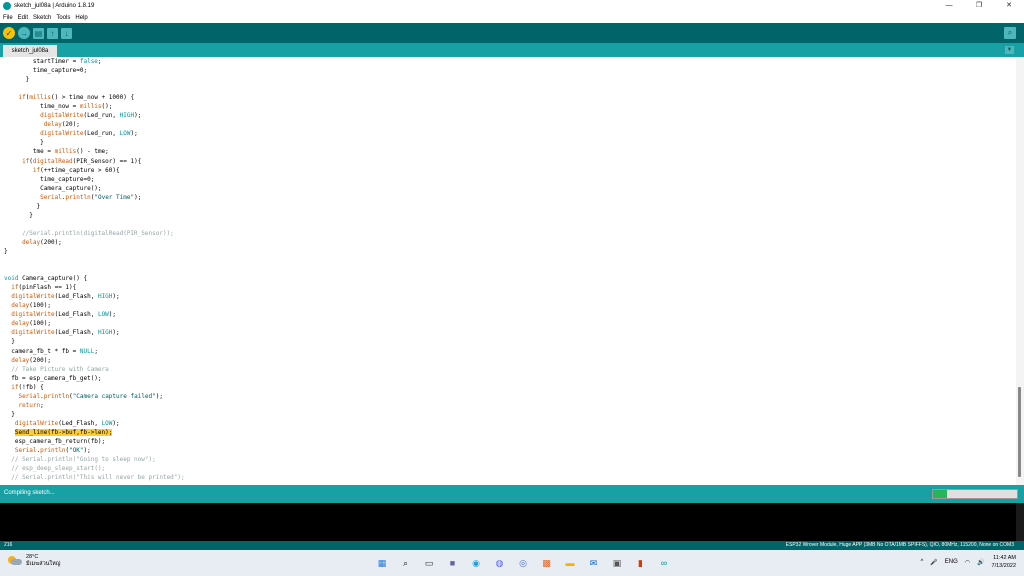 Image resolution: width=1024 pixels, height=576 pixels. I want to click on console-scrollbar, so click(1020, 522).